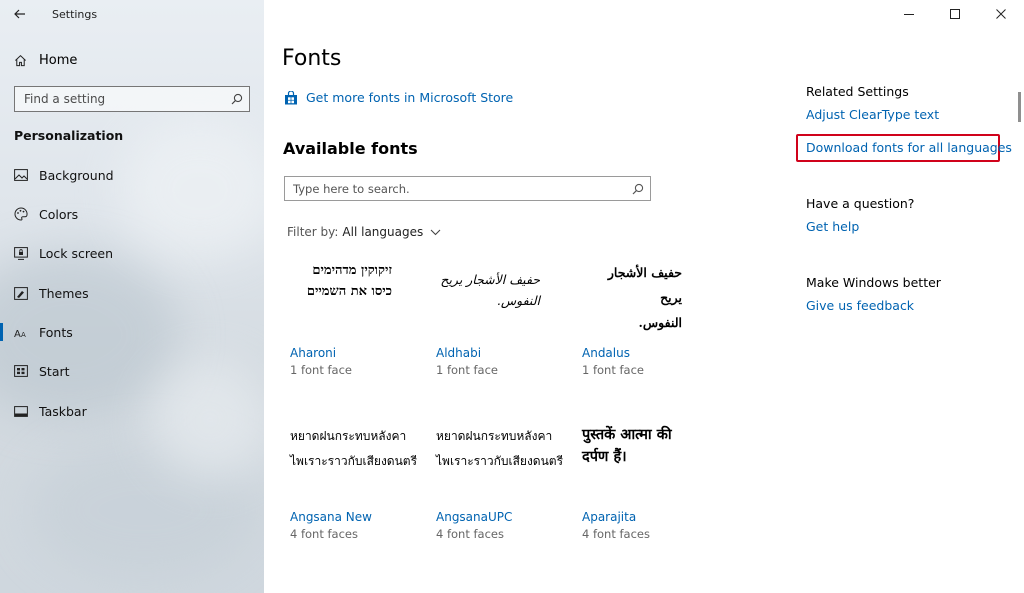 The height and width of the screenshot is (593, 1024). What do you see at coordinates (54, 371) in the screenshot?
I see `sidebar-item-label: Start` at bounding box center [54, 371].